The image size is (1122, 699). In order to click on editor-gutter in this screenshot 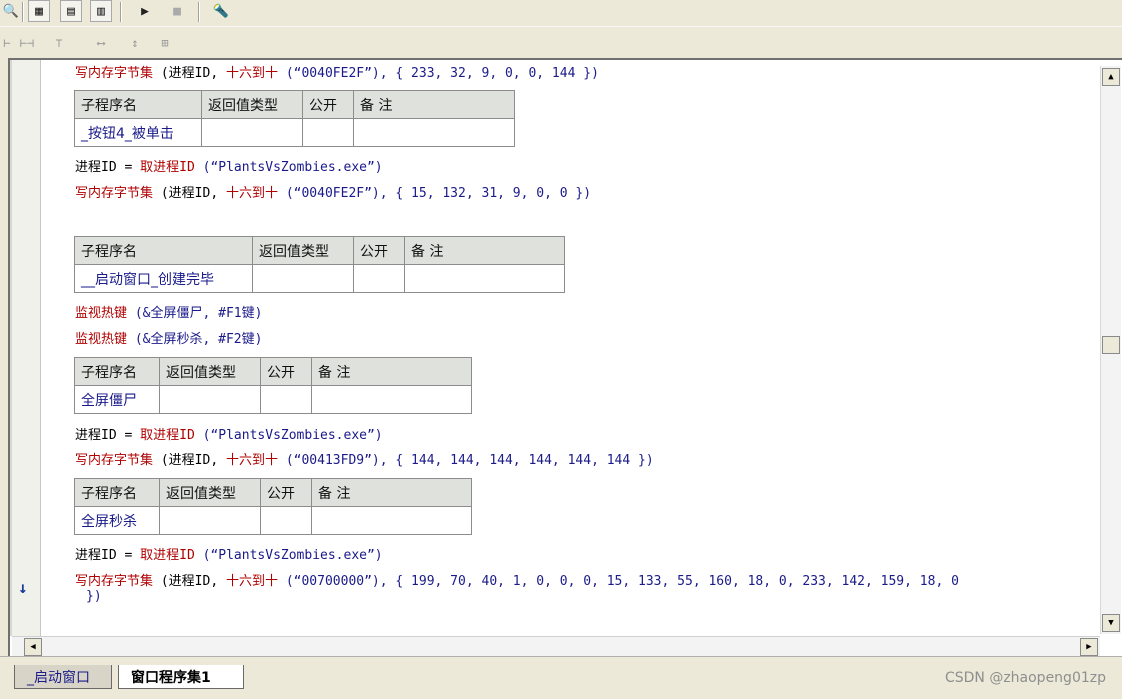, I will do `click(25, 348)`.